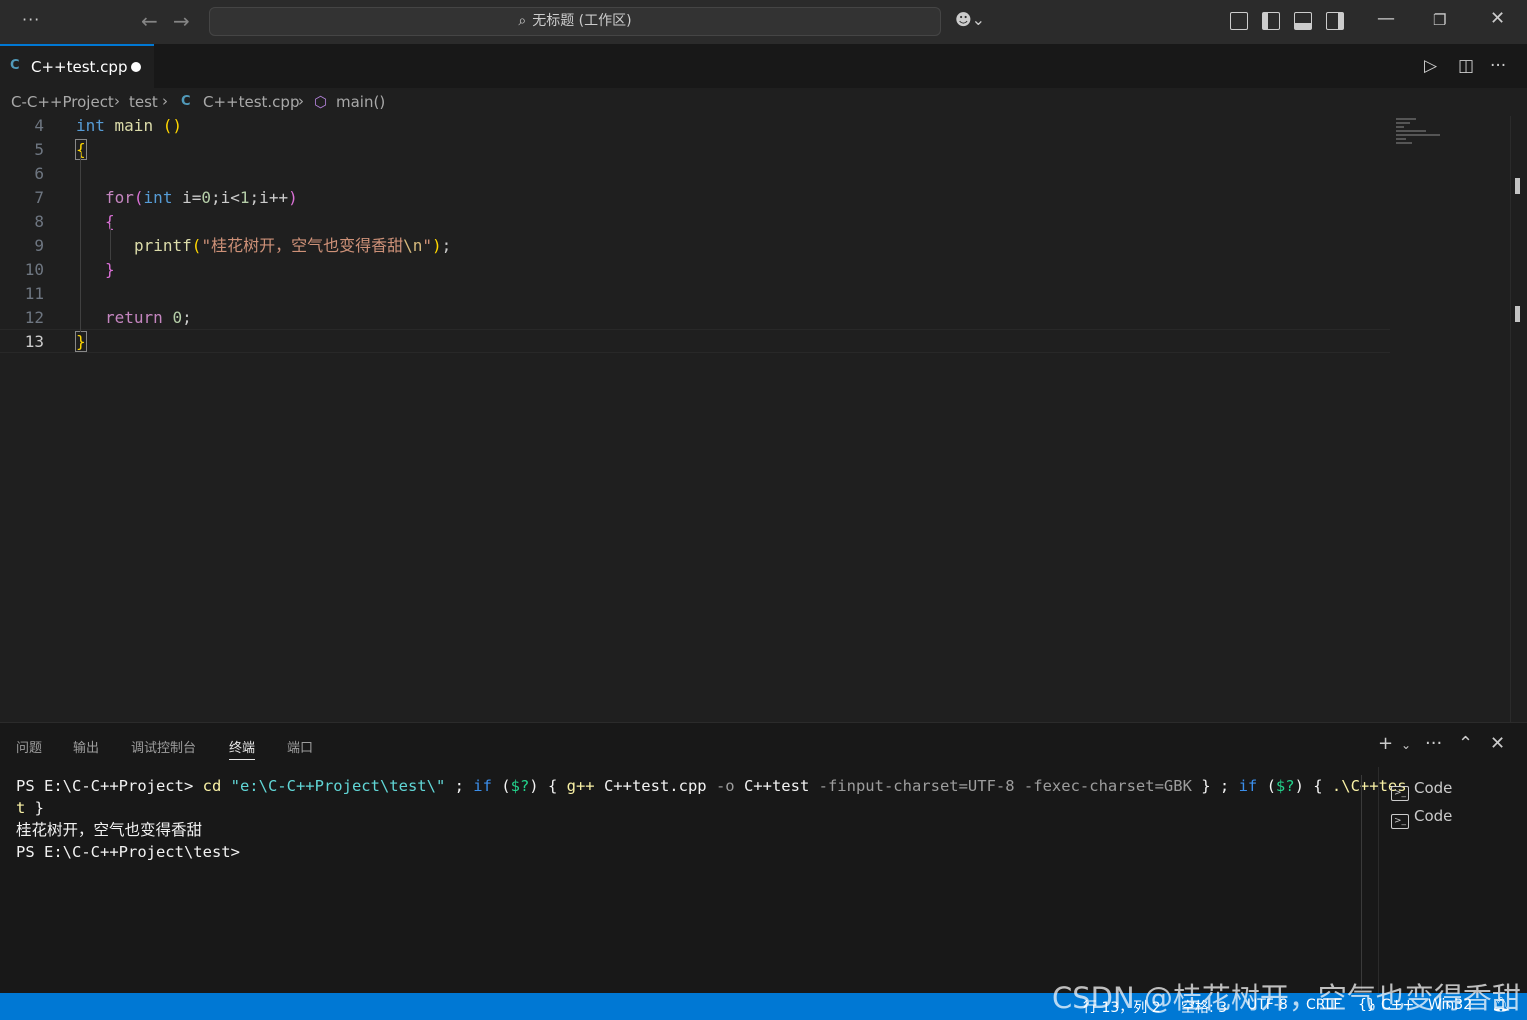 The image size is (1527, 1020). Describe the element at coordinates (1465, 743) in the screenshot. I see `maximize-panel-icon: ⌃` at that location.